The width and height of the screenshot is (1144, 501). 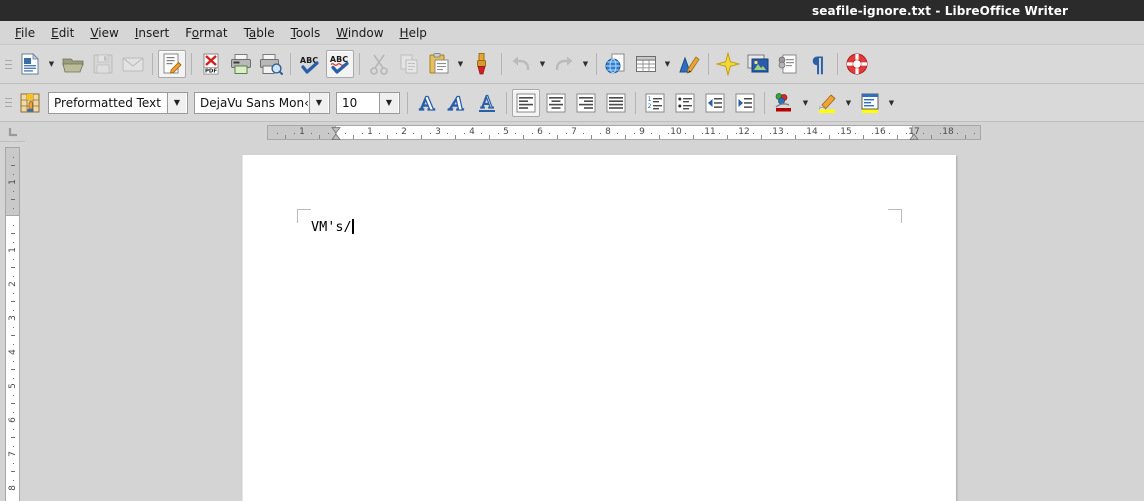 I want to click on italic-button: A, so click(x=457, y=103).